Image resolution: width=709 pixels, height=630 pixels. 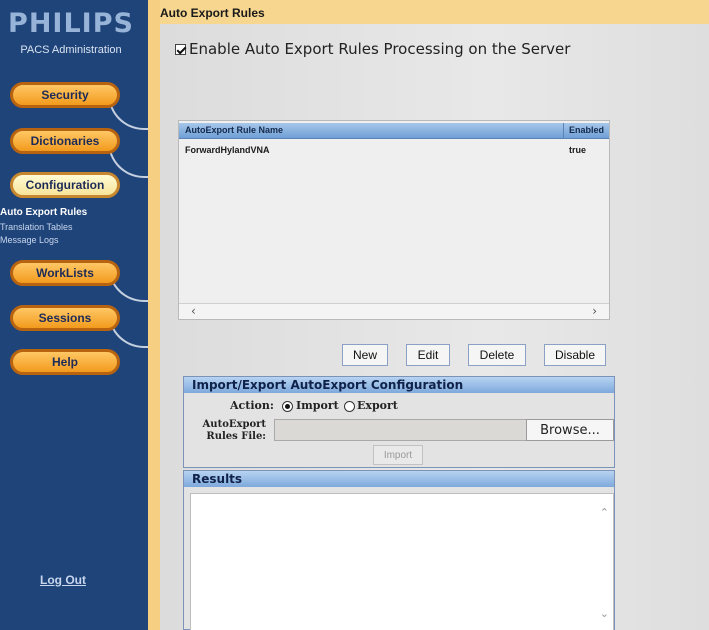 What do you see at coordinates (65, 185) in the screenshot?
I see `nav-configuration-button: Configuration` at bounding box center [65, 185].